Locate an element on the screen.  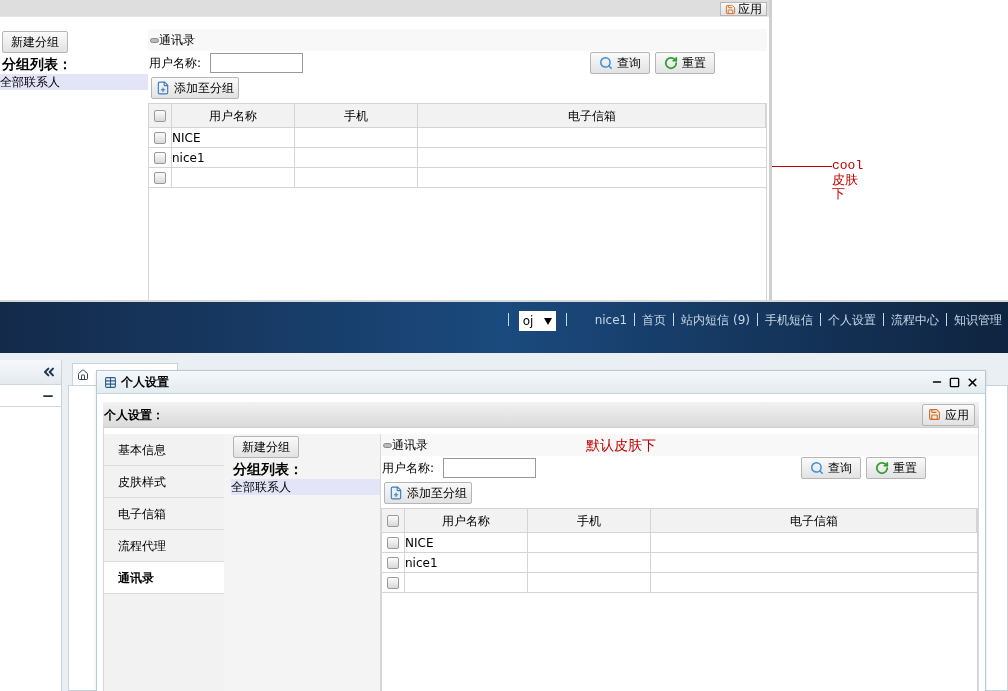
annotation-text: cool is located at coordinates (848, 166).